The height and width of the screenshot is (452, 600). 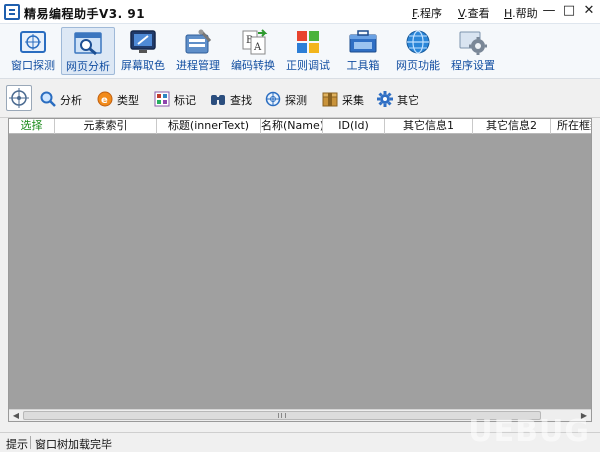 I want to click on web-analyze-icon, so click(x=88, y=43).